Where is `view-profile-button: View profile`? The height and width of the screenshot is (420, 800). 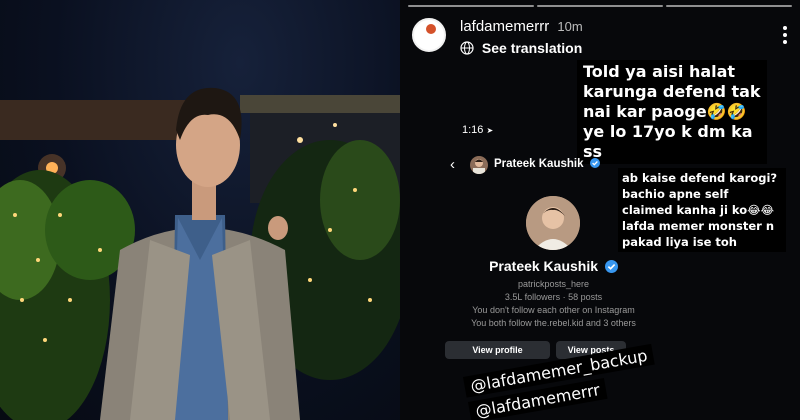
view-profile-button: View profile is located at coordinates (497, 350).